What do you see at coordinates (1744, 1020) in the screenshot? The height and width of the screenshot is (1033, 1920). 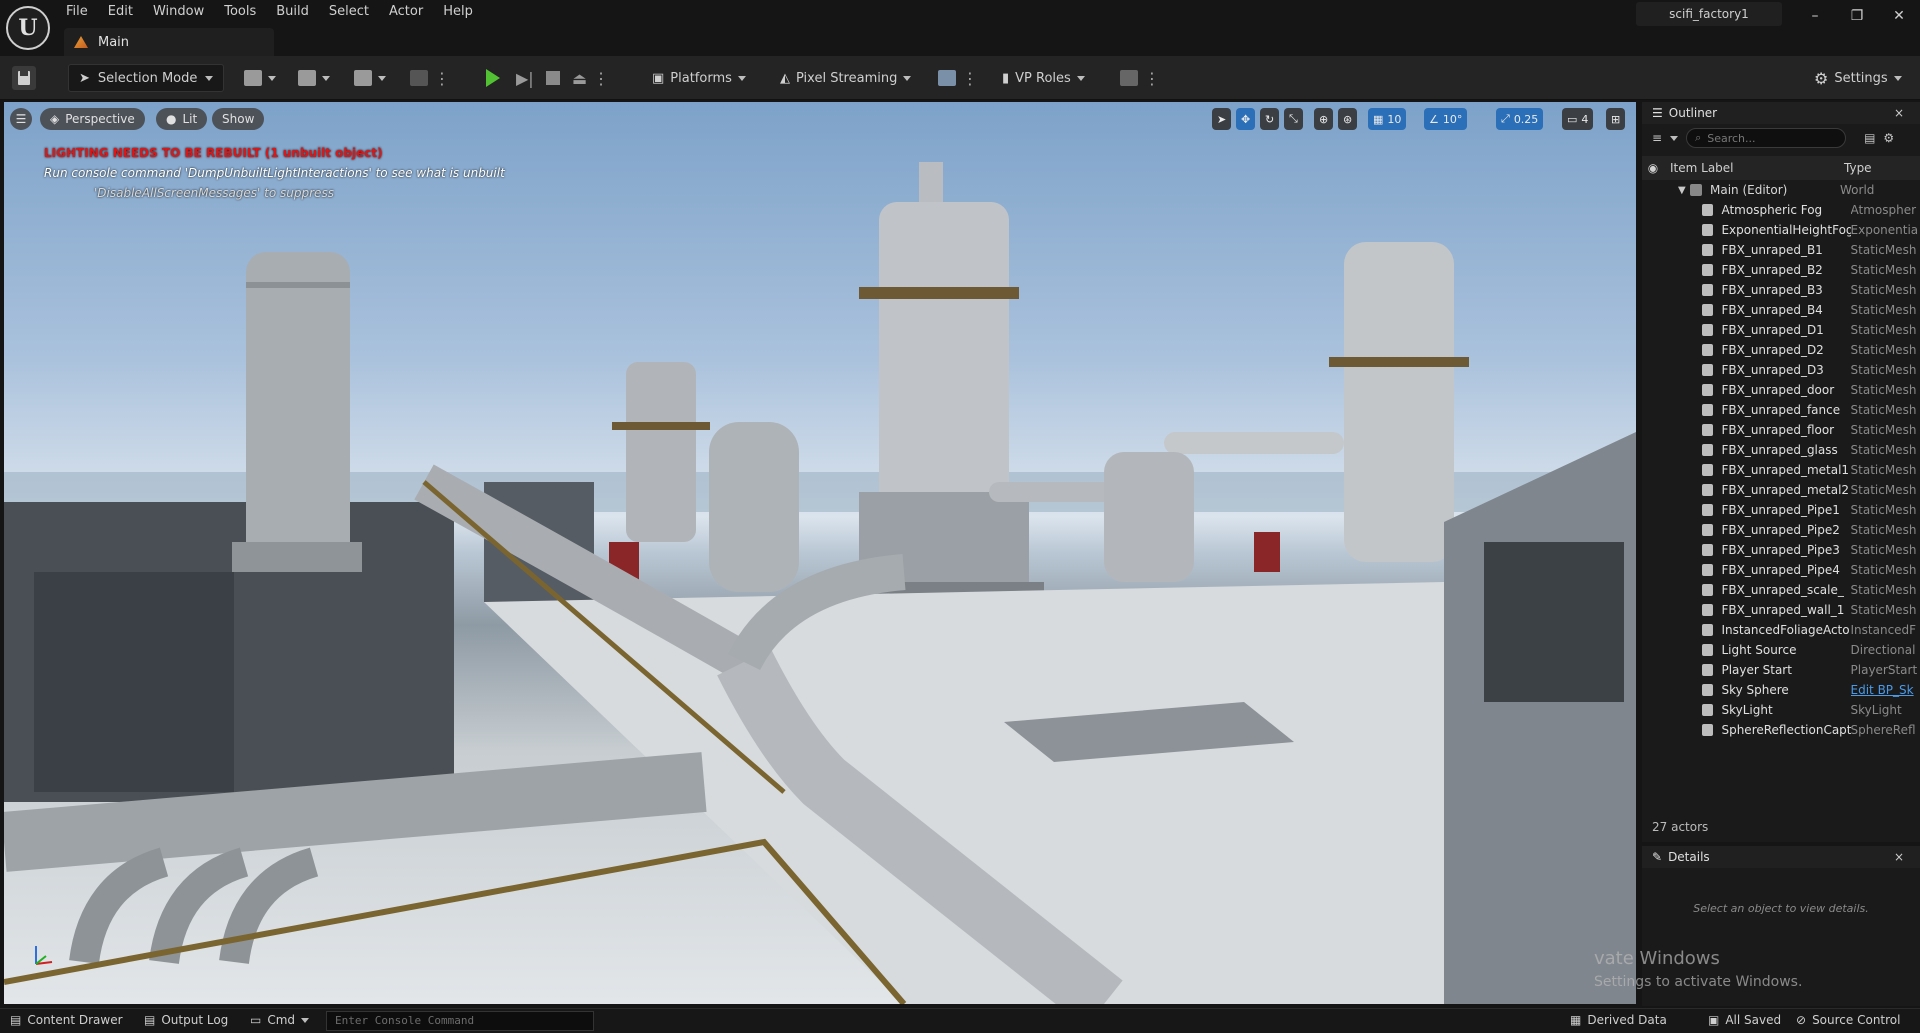 I see `all-saved-button: ▣ All Saved` at bounding box center [1744, 1020].